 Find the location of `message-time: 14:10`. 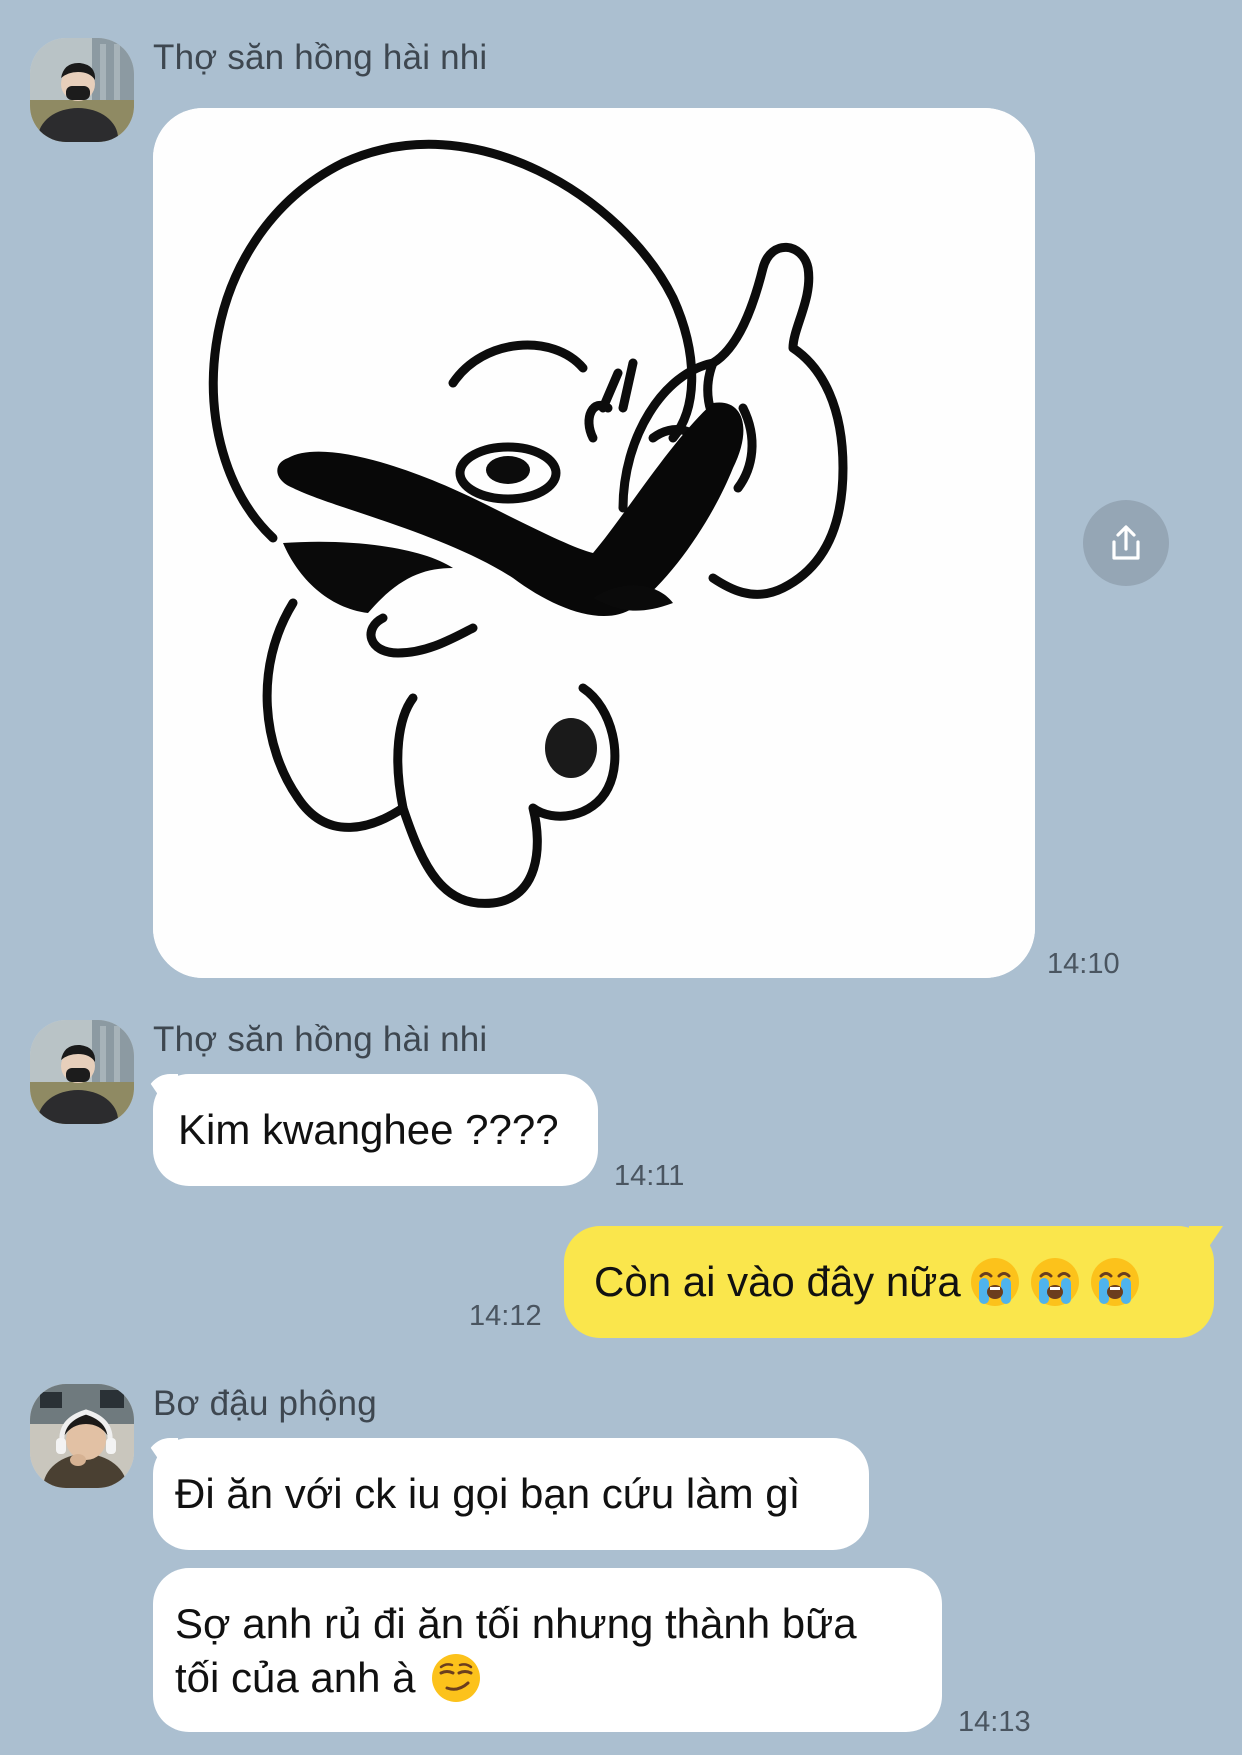

message-time: 14:10 is located at coordinates (1083, 964).